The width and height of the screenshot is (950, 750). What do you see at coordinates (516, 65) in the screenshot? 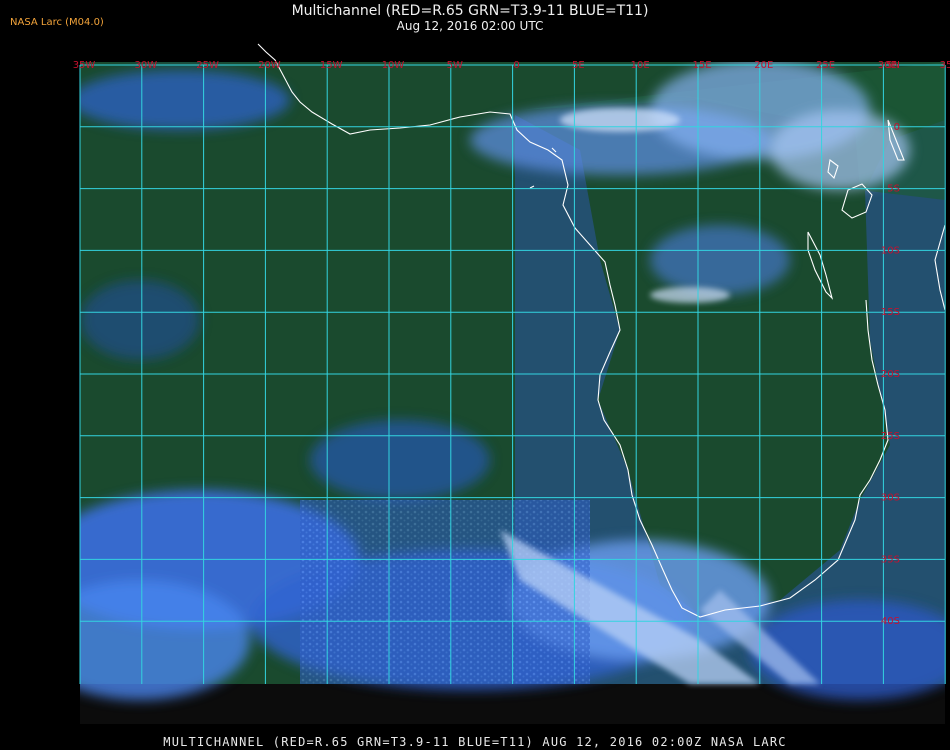
I see `longitude-label-0: 0` at bounding box center [516, 65].